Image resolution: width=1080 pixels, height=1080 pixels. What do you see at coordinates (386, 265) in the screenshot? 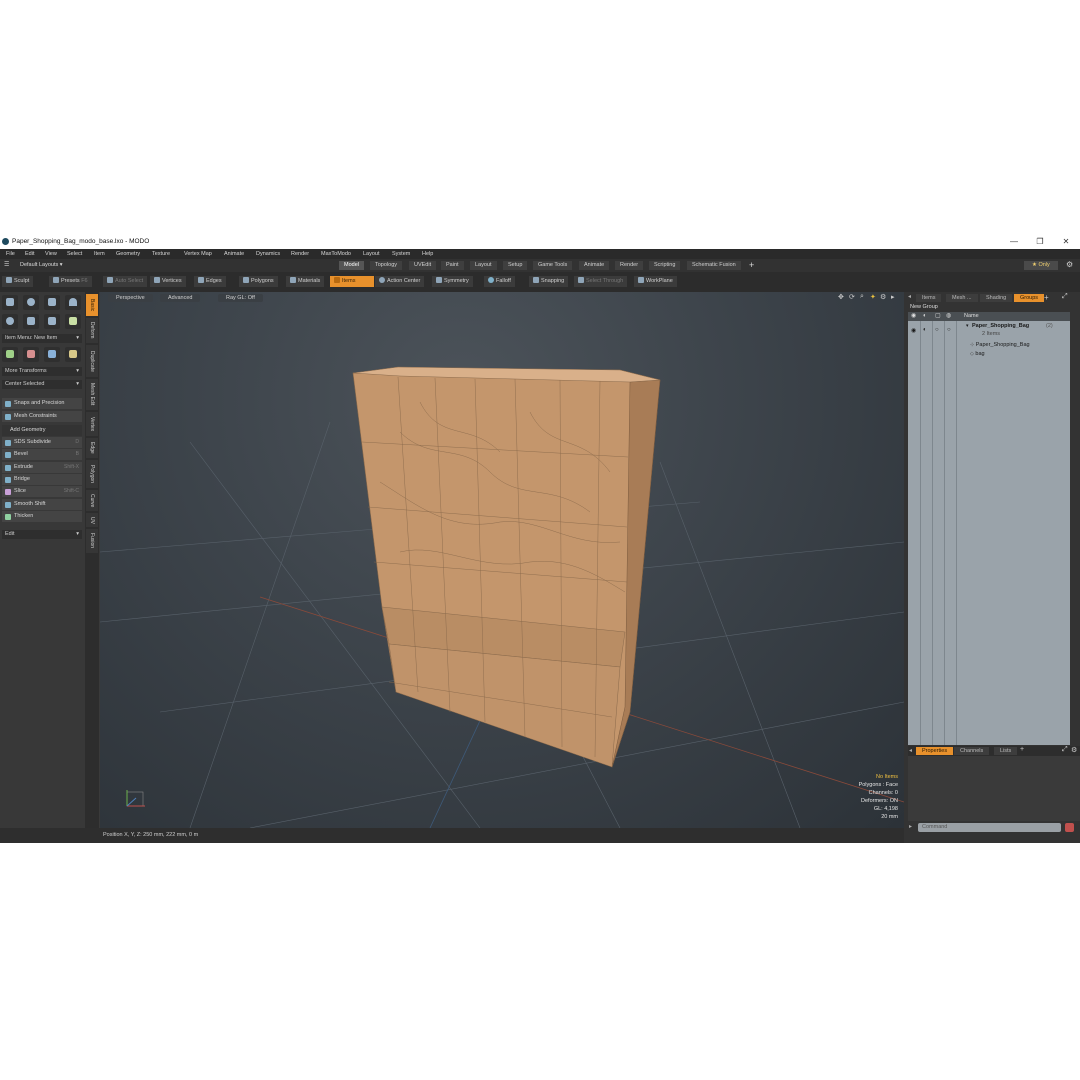
I see `tab-topology: Topology` at bounding box center [386, 265].